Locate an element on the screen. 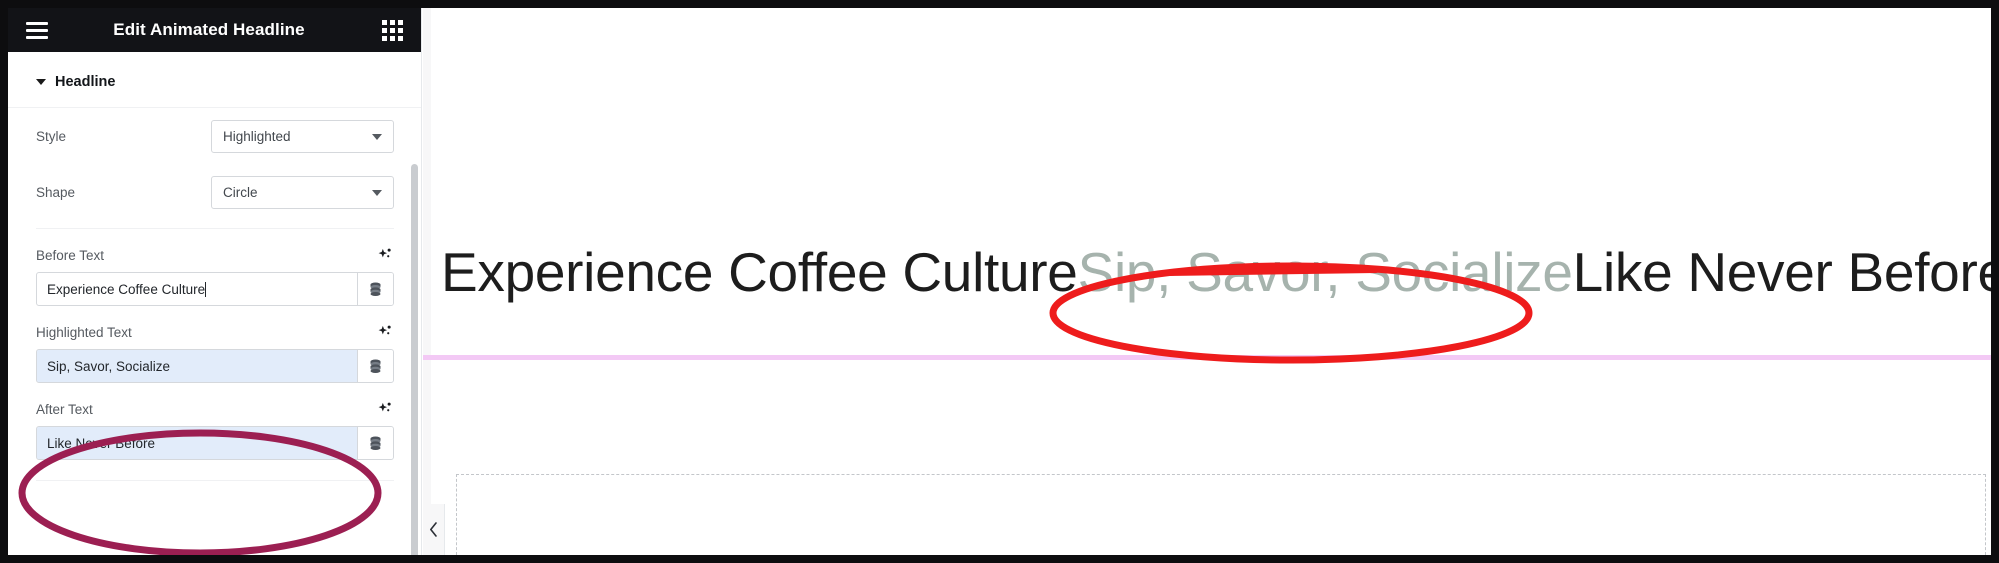 This screenshot has height=563, width=1999. control-row-style: Style Highlighted is located at coordinates (214, 136).